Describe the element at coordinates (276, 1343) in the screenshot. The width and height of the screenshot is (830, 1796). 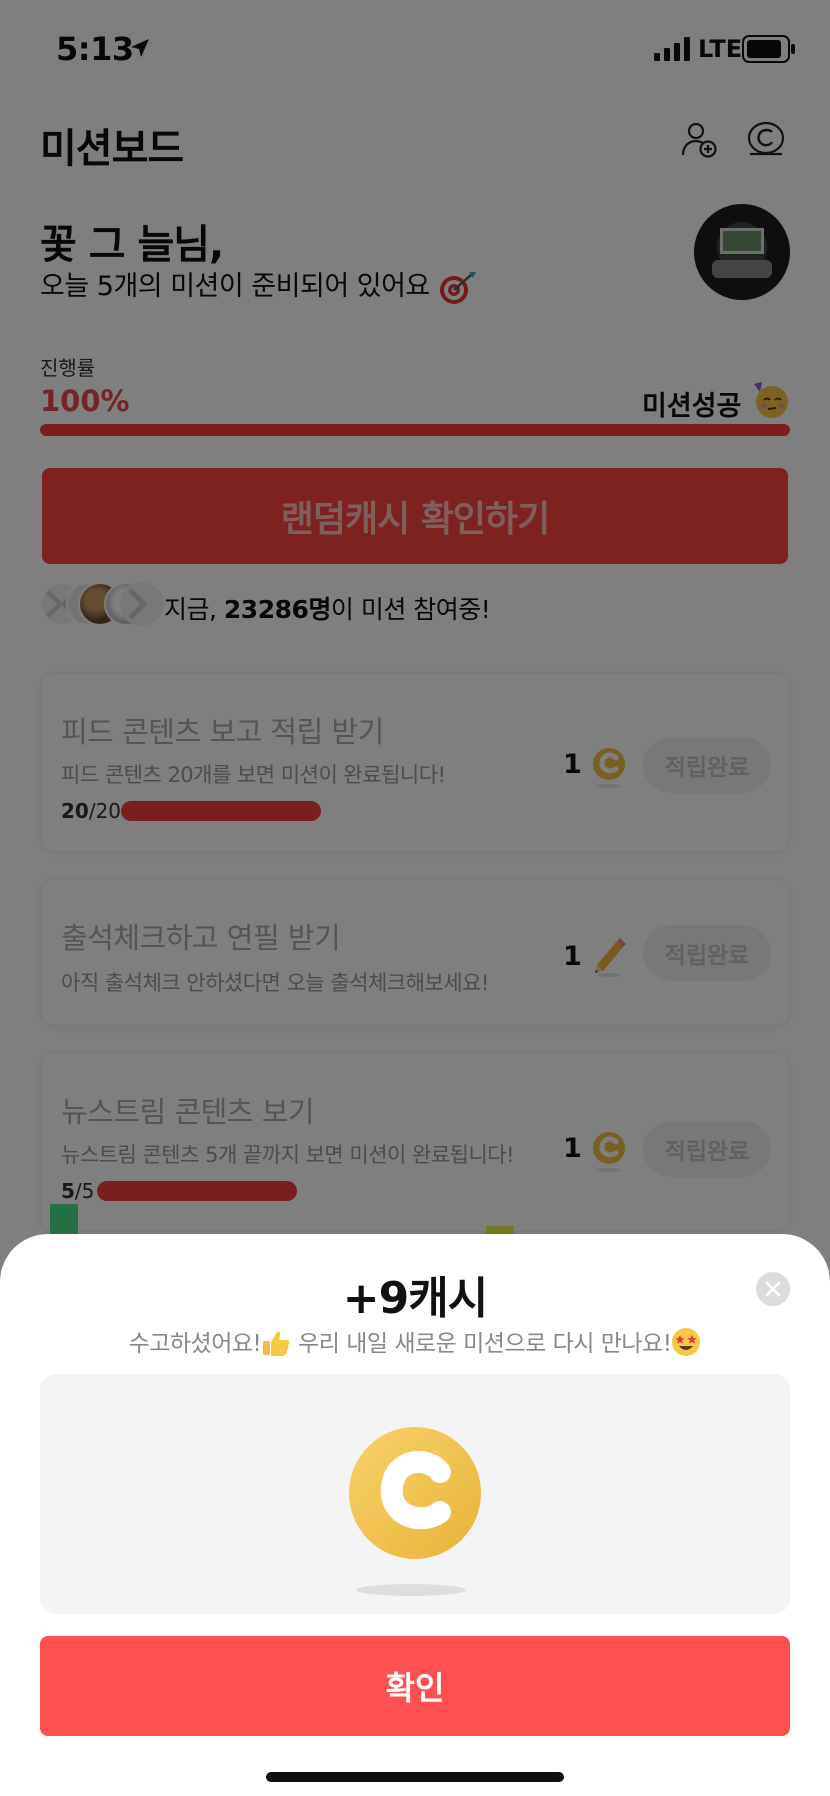
I see `thumbs-up-emoji-icon` at that location.